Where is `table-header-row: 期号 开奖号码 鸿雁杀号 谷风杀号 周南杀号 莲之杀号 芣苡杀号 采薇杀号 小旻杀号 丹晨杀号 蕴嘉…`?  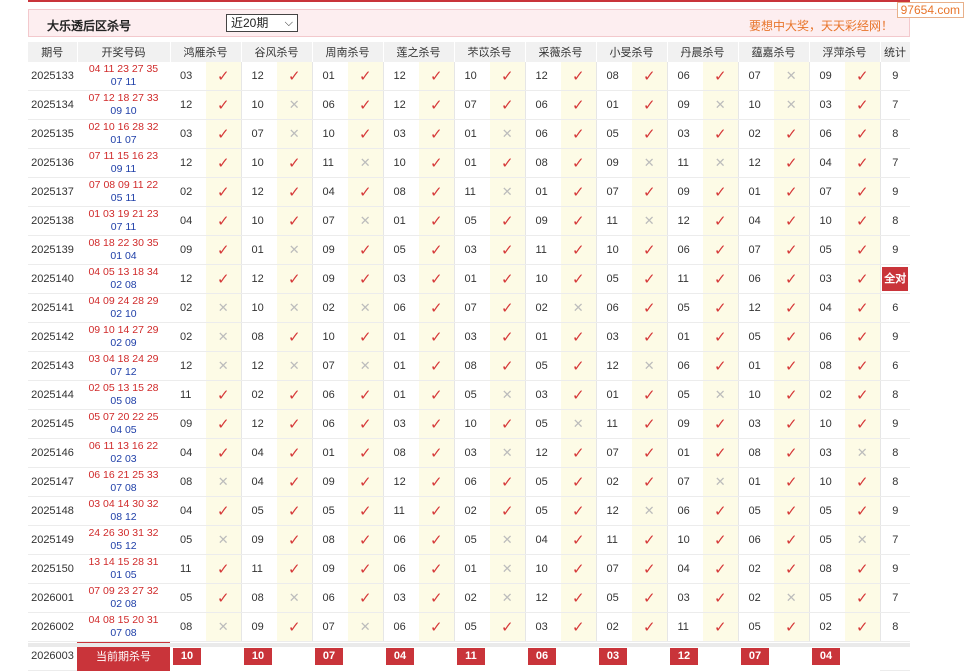
table-header-row: 期号 开奖号码 鸿雁杀号 谷风杀号 周南杀号 莲之杀号 芣苡杀号 采薇杀号 小旻杀号 丹晨杀号 蕴嘉… is located at coordinates (469, 52).